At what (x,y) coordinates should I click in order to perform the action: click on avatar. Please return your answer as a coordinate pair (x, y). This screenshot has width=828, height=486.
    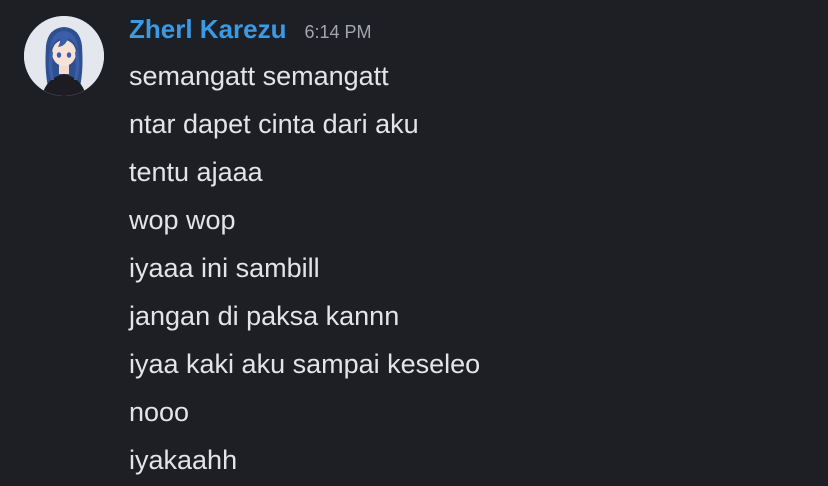
    Looking at the image, I should click on (64, 56).